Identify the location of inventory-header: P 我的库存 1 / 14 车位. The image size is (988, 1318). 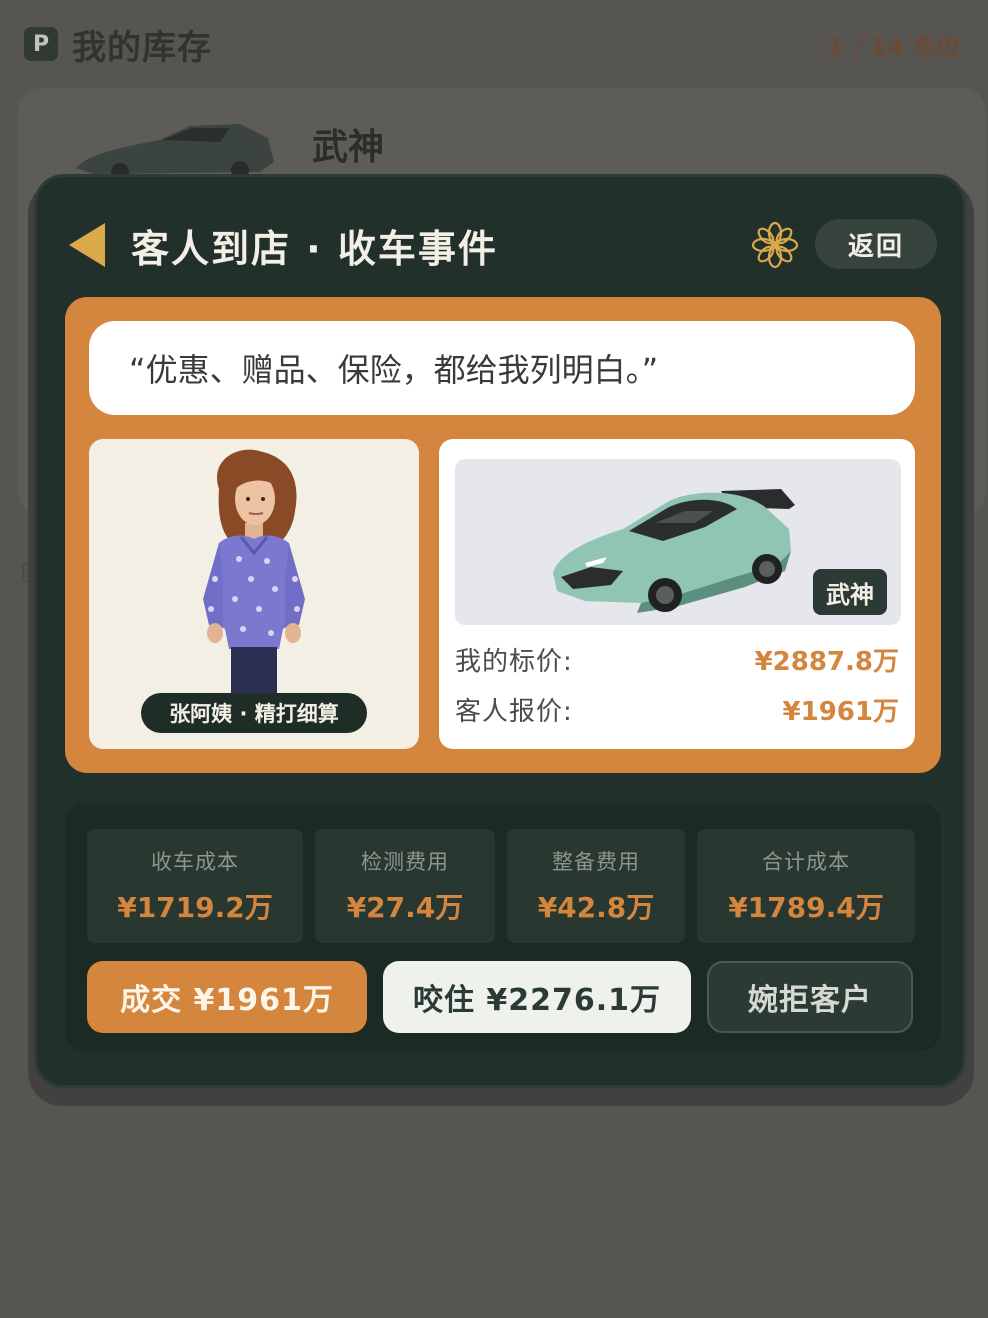
(492, 45).